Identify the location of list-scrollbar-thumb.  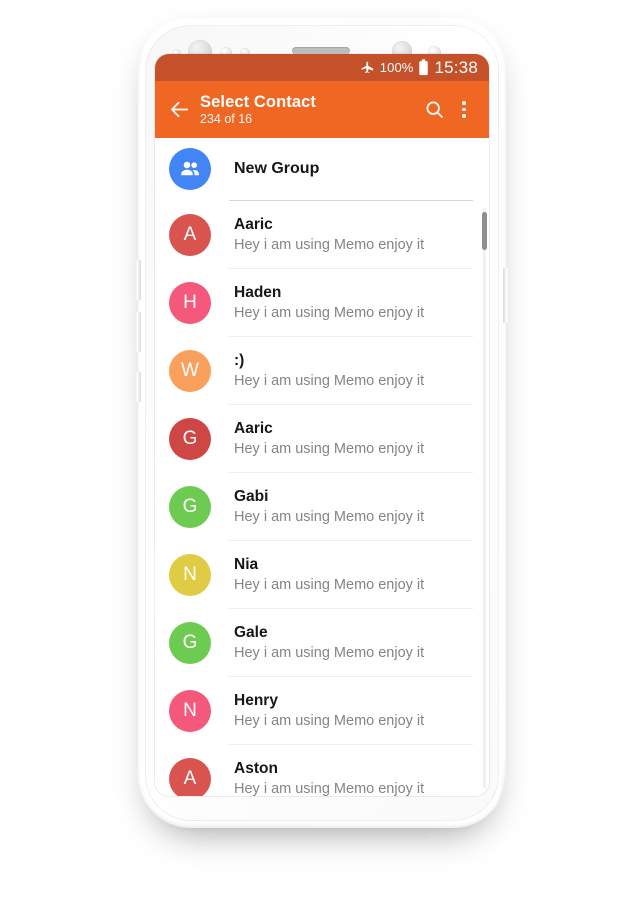
(484, 231).